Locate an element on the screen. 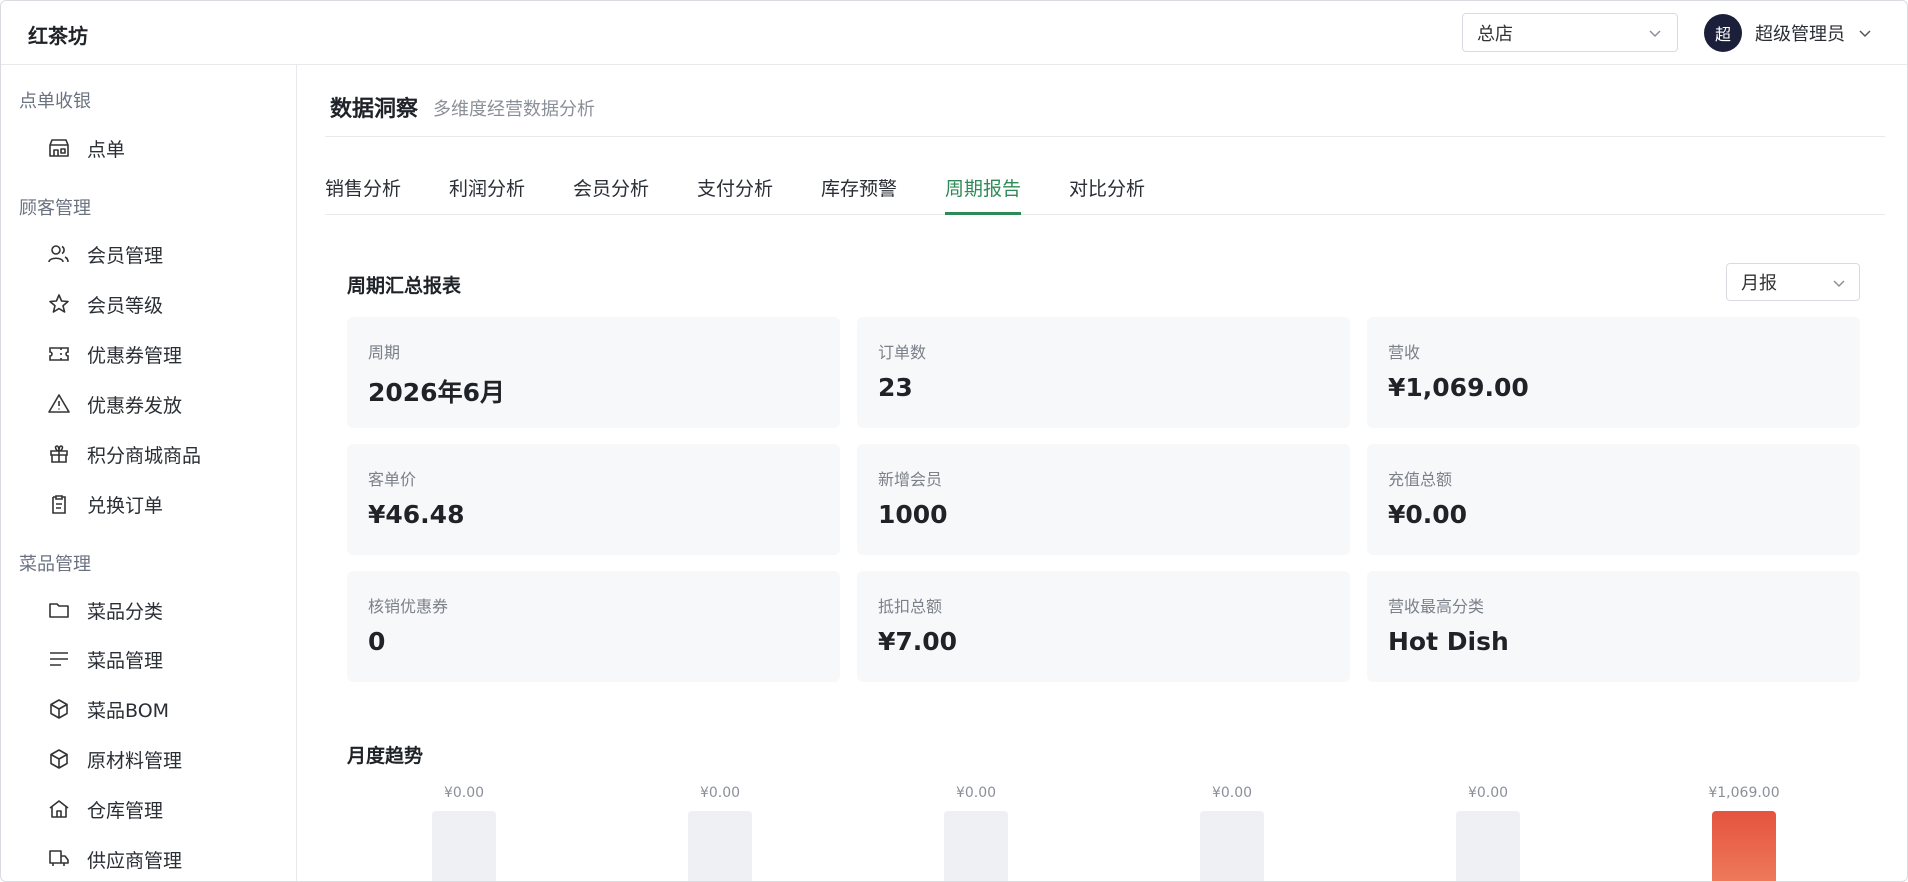 This screenshot has height=882, width=1908. sidebar-item-suppliers: 供应商管理 is located at coordinates (114, 859).